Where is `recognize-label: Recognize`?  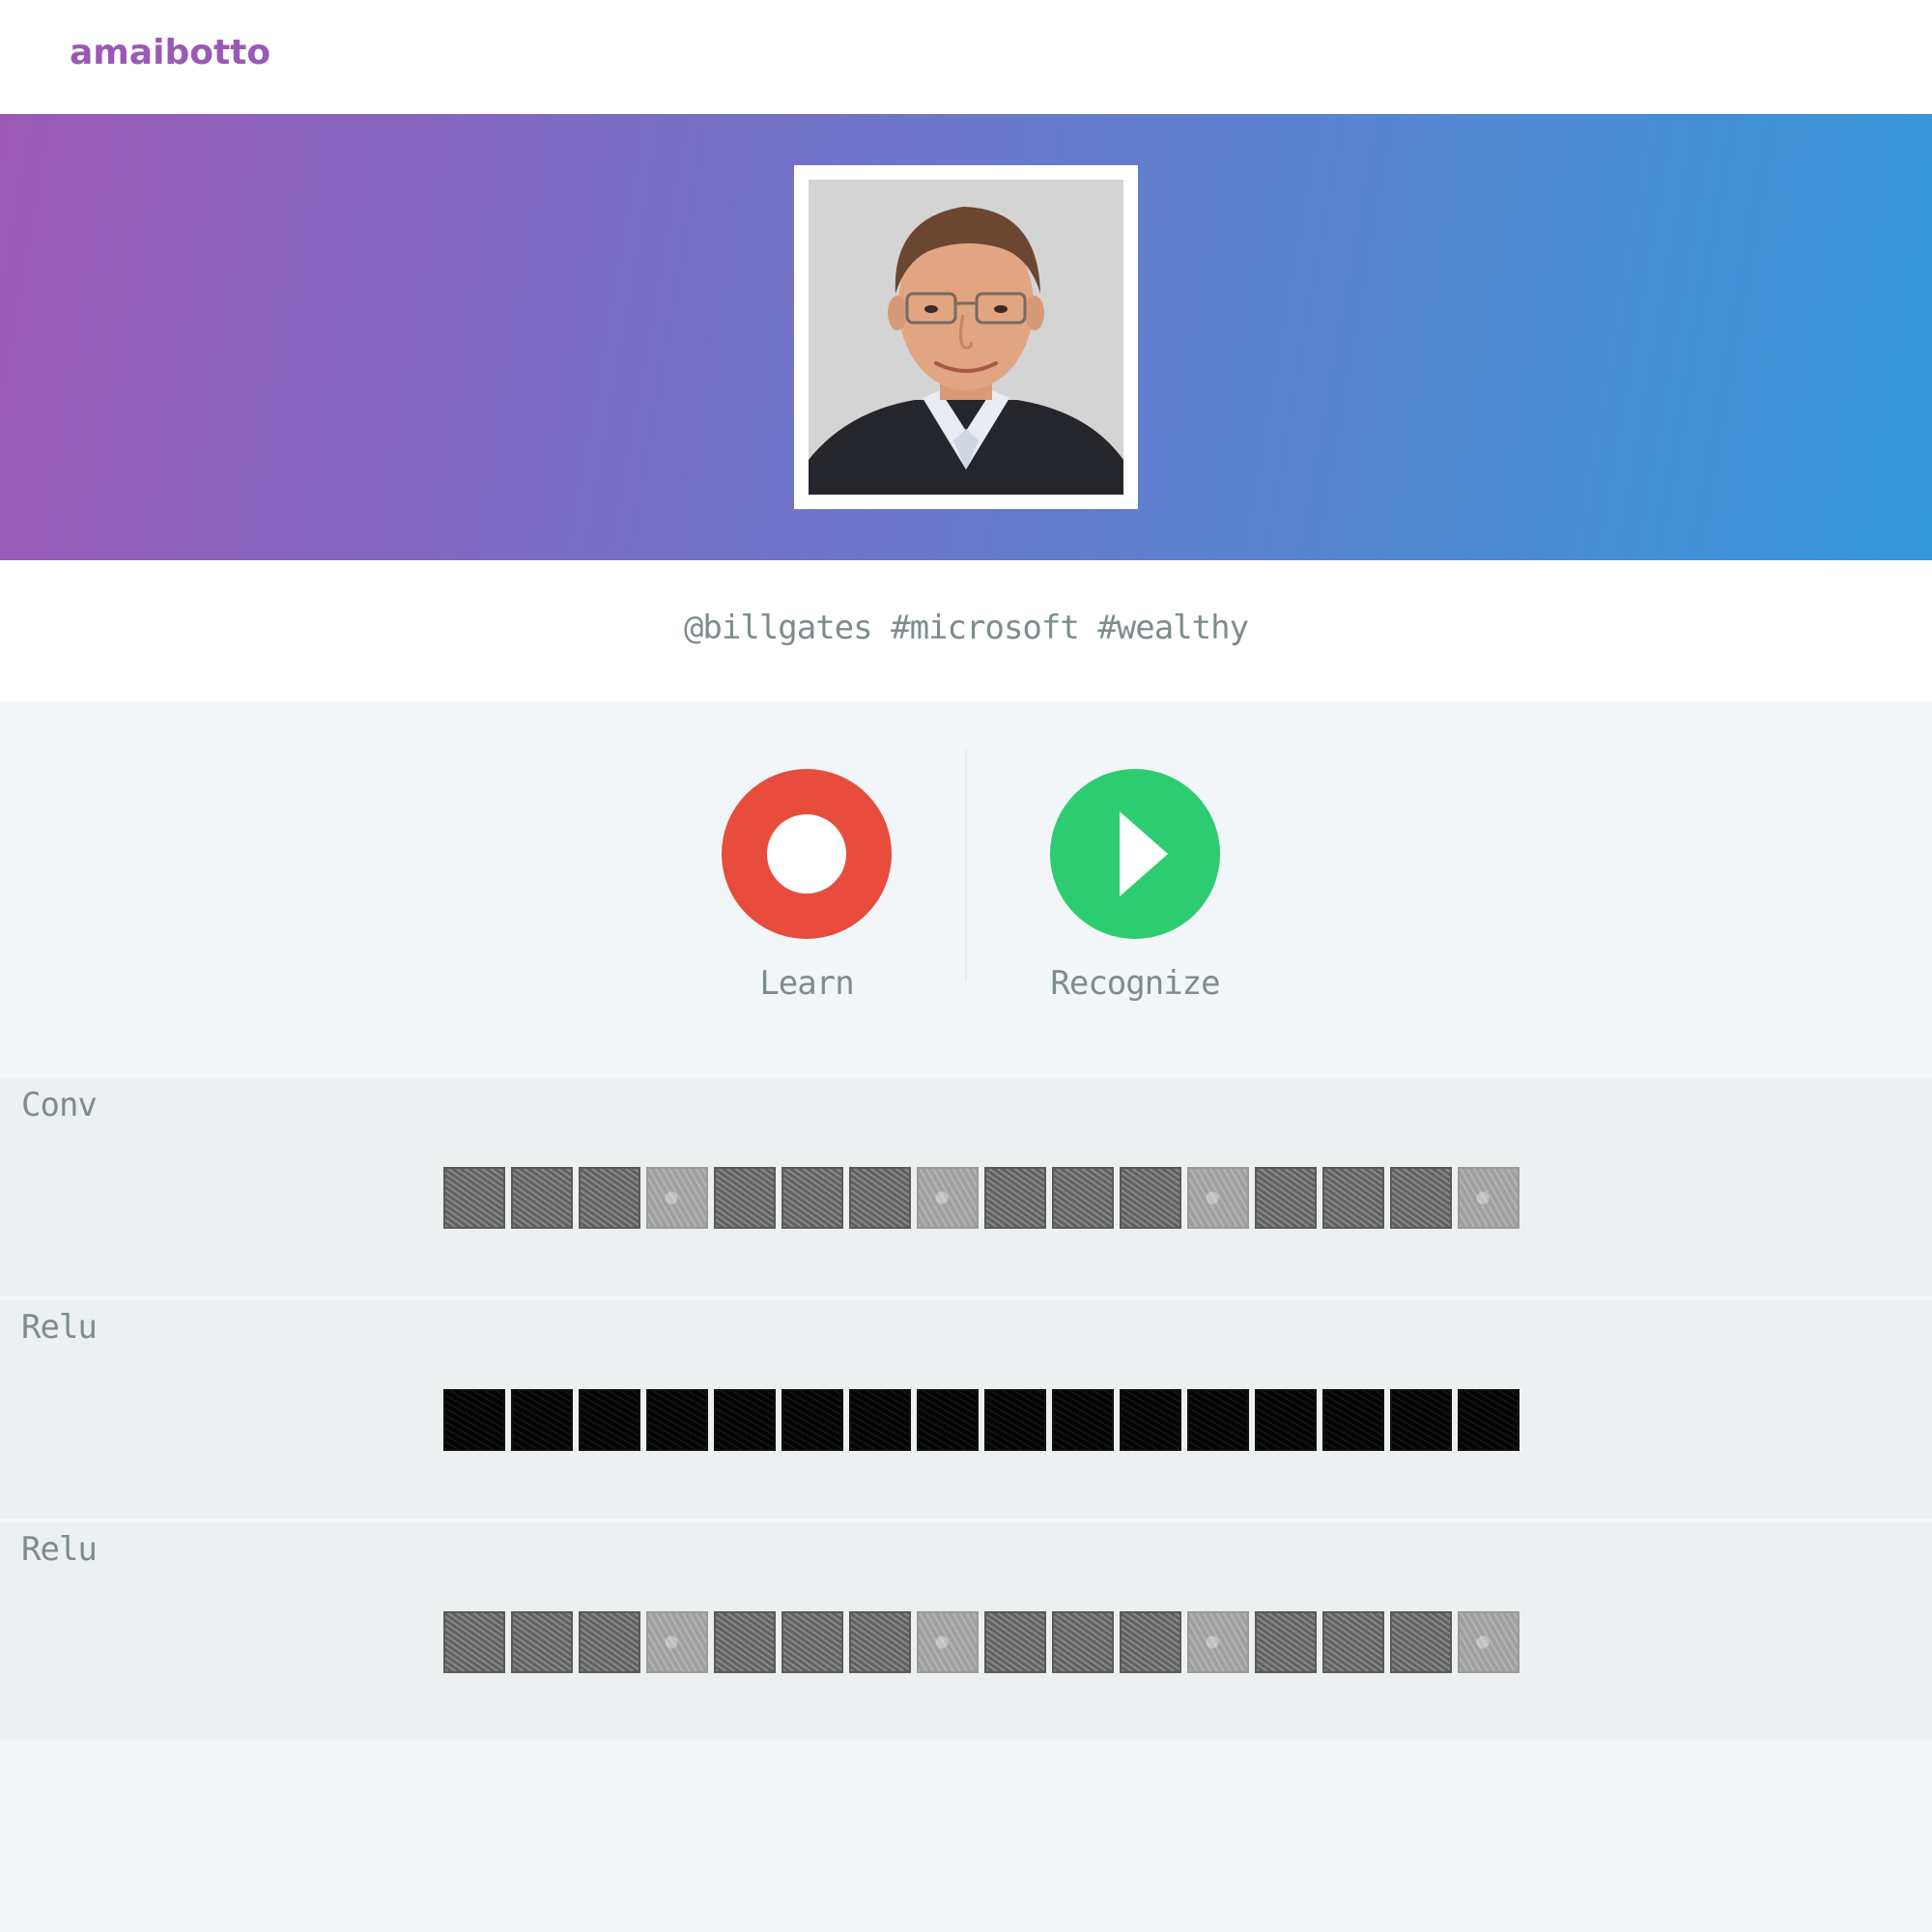
recognize-label: Recognize is located at coordinates (1135, 983).